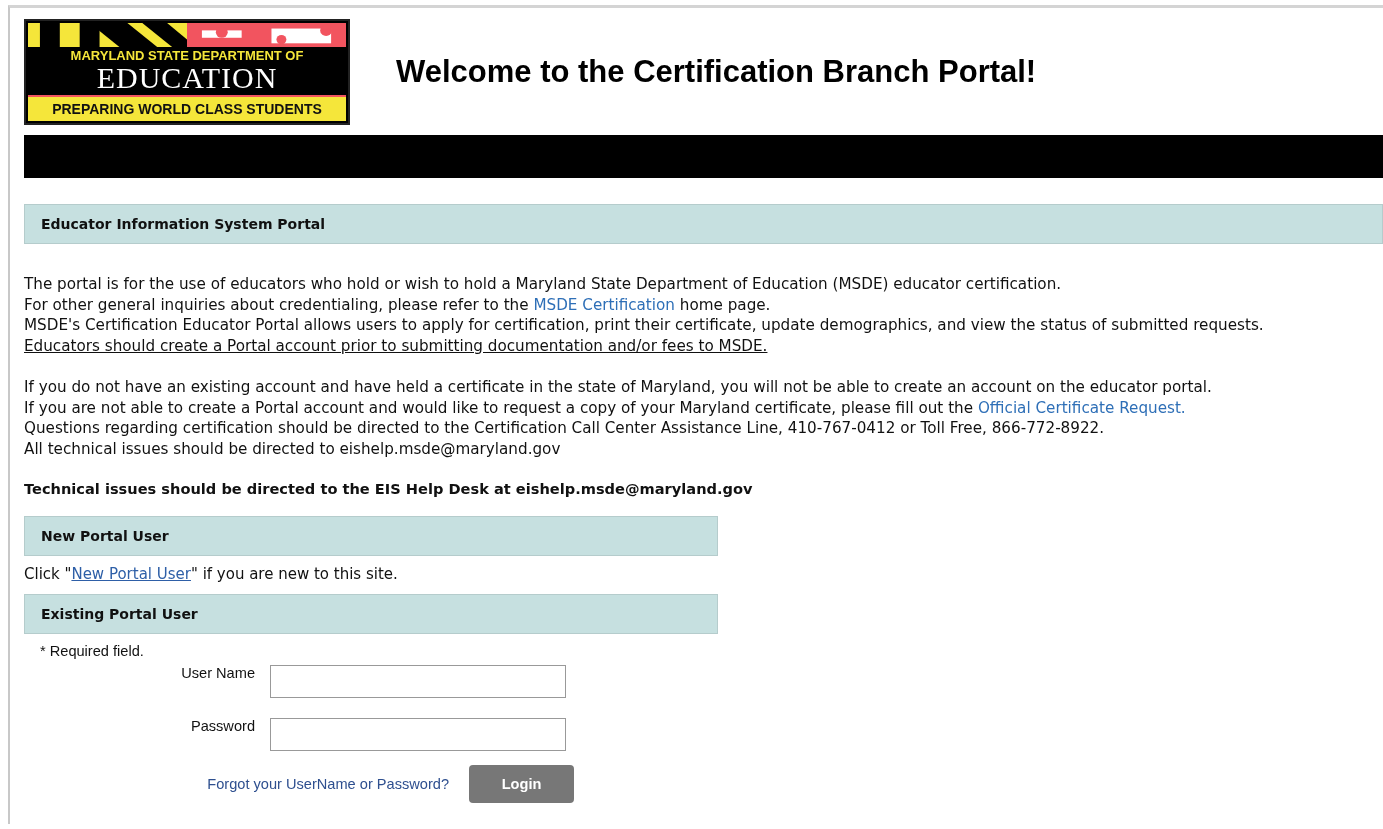  What do you see at coordinates (187, 55) in the screenshot?
I see `logo-subtitle: MARYLAND STATE DEPARTMENT OF` at bounding box center [187, 55].